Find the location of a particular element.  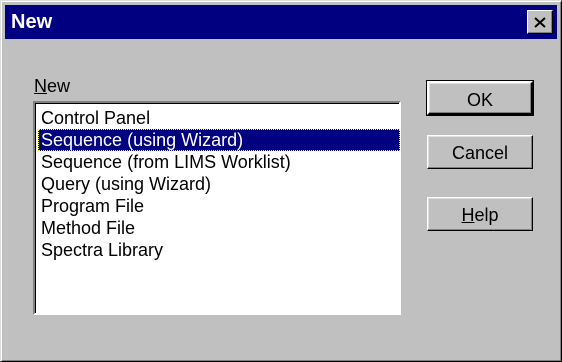

list-label-rest: ew is located at coordinates (59, 86).